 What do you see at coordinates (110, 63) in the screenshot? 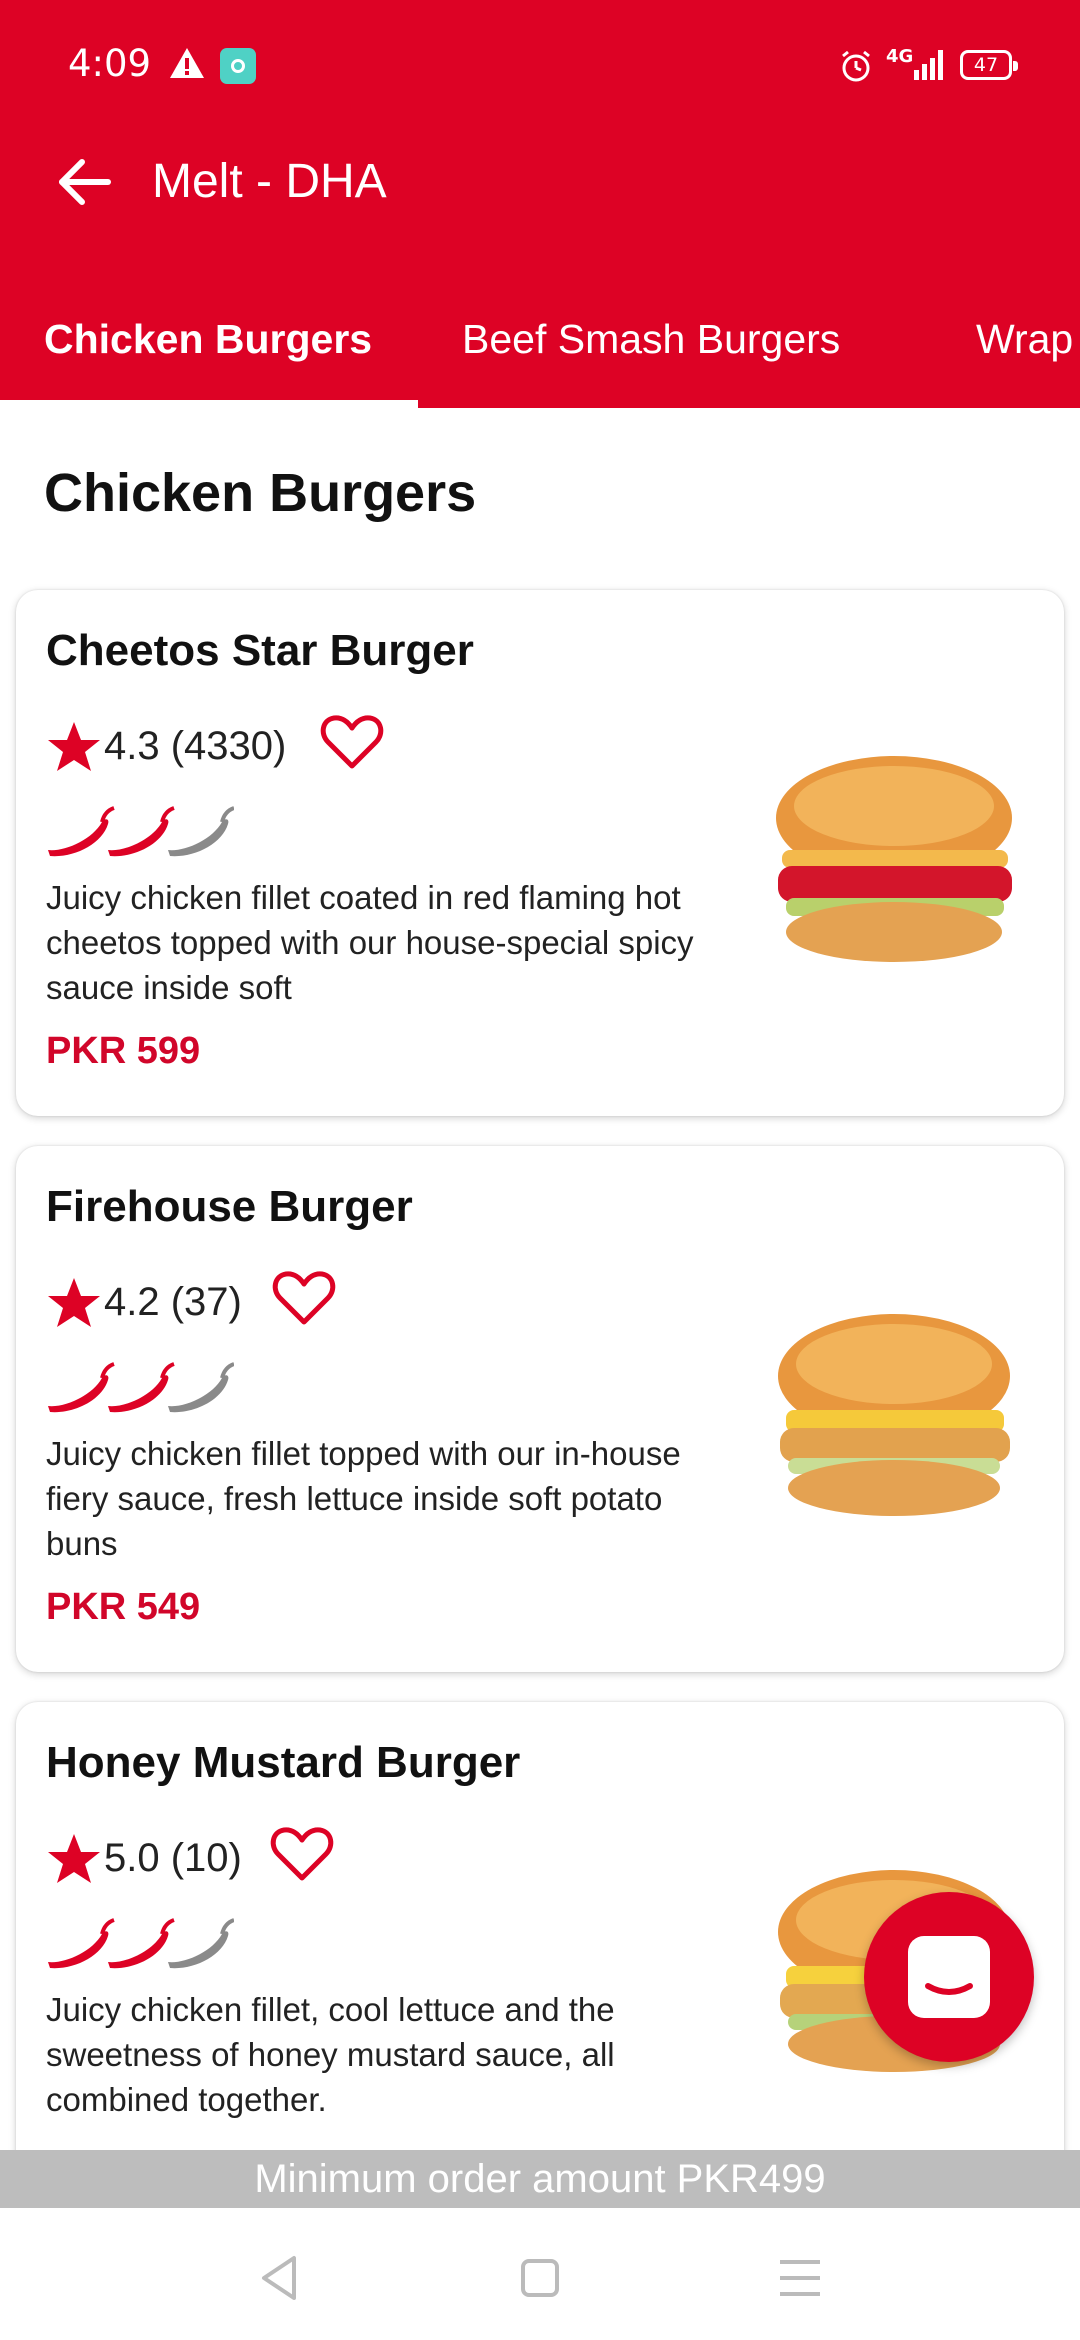
I see `status-time: 4:09` at bounding box center [110, 63].